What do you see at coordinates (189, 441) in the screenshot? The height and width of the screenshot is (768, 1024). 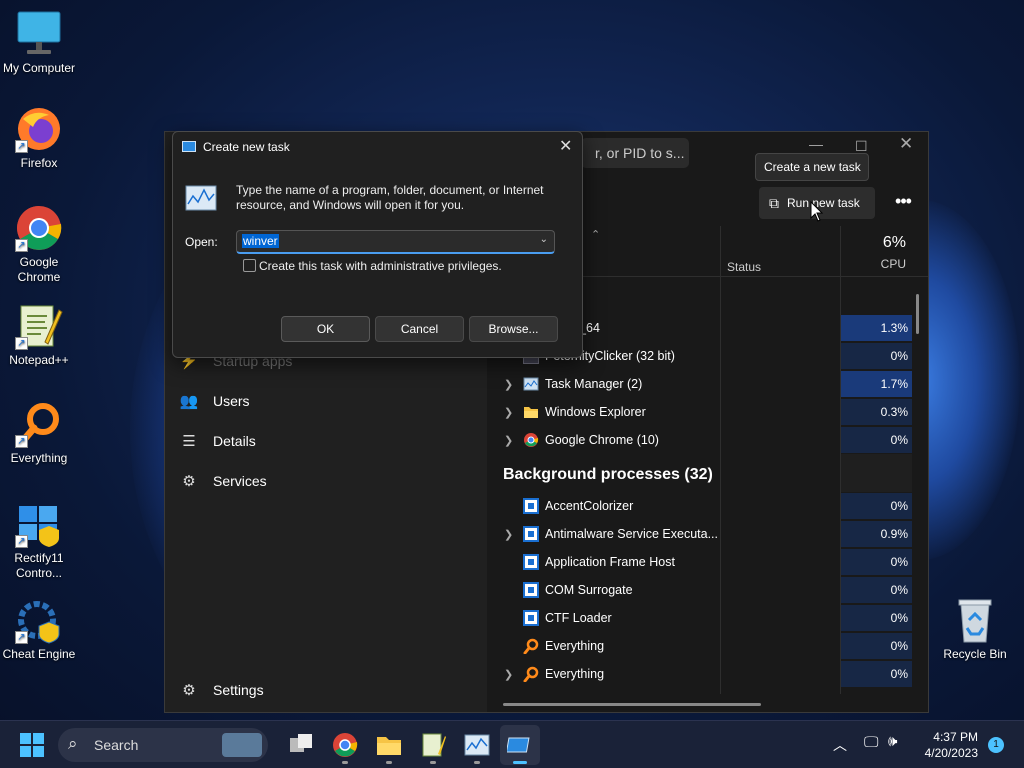 I see `details-icon: ☰` at bounding box center [189, 441].